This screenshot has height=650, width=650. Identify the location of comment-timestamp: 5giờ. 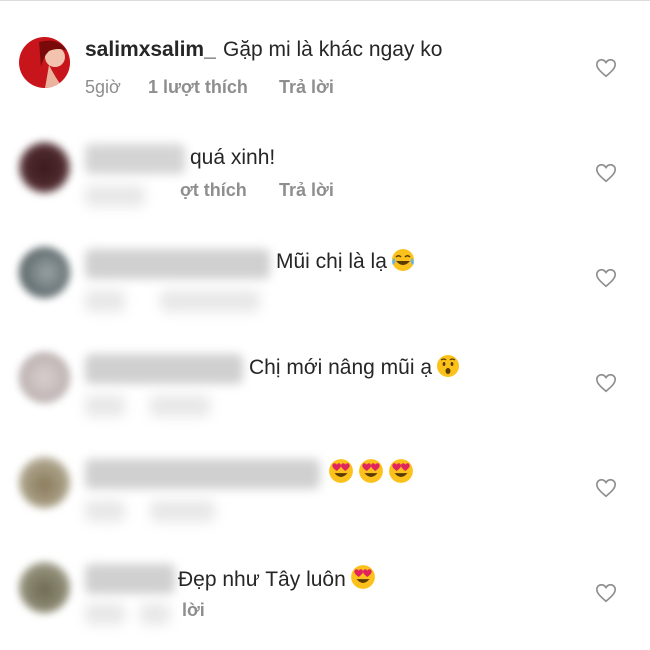
(103, 87).